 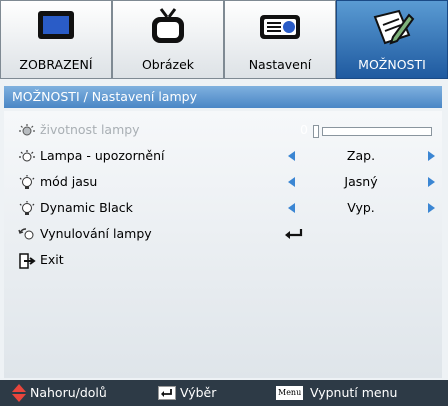 I want to click on lamp-reminder-value: Zap., so click(x=361, y=155).